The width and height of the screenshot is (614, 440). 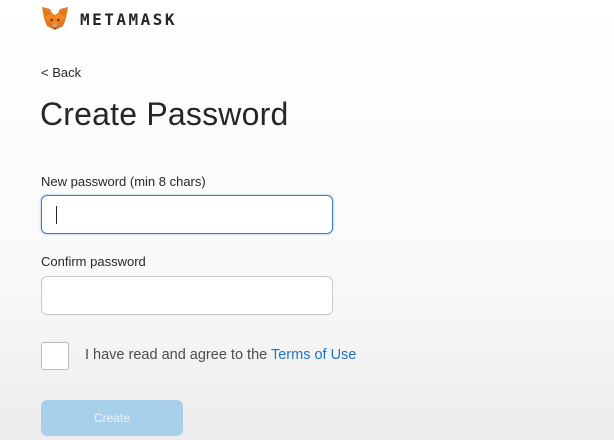 I want to click on confirm-password-label: Confirm password, so click(x=93, y=261).